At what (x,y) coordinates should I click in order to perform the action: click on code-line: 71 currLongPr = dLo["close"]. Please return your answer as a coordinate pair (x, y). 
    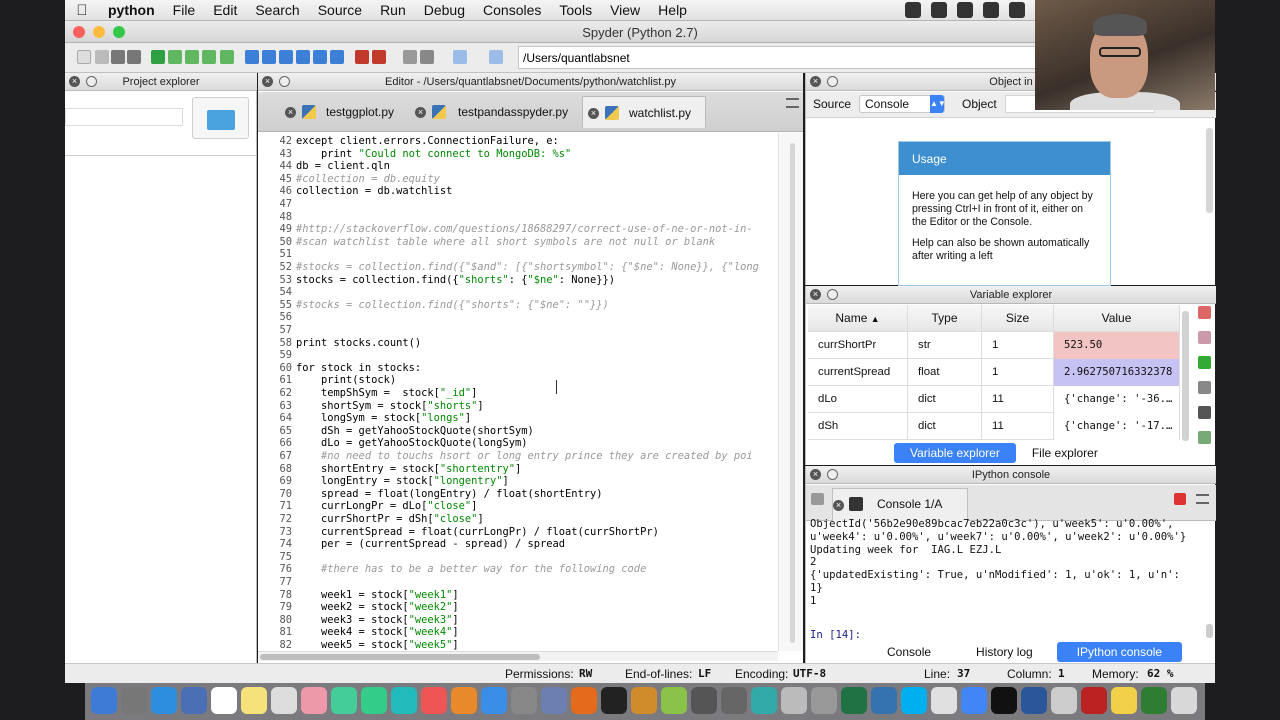
    Looking at the image, I should click on (518, 506).